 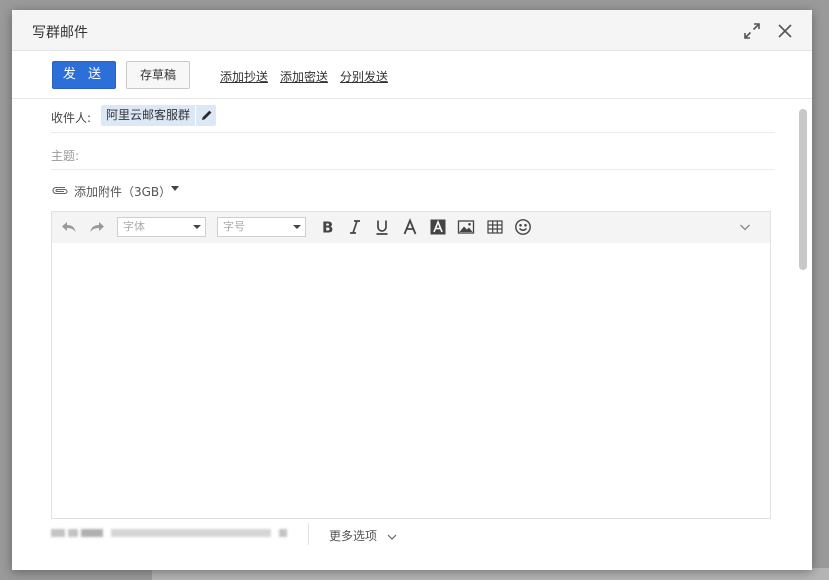 What do you see at coordinates (466, 227) in the screenshot?
I see `image-icon` at bounding box center [466, 227].